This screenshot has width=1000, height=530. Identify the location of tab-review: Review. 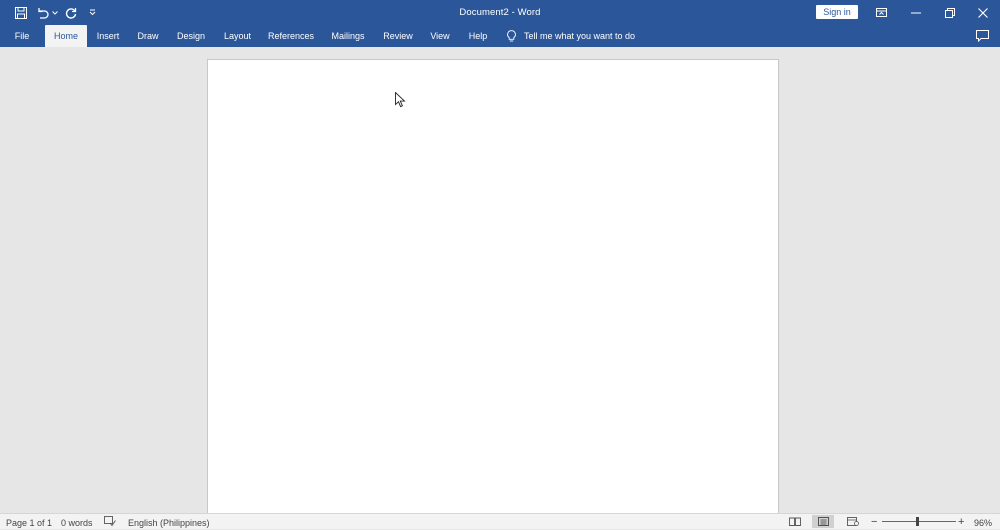
(398, 36).